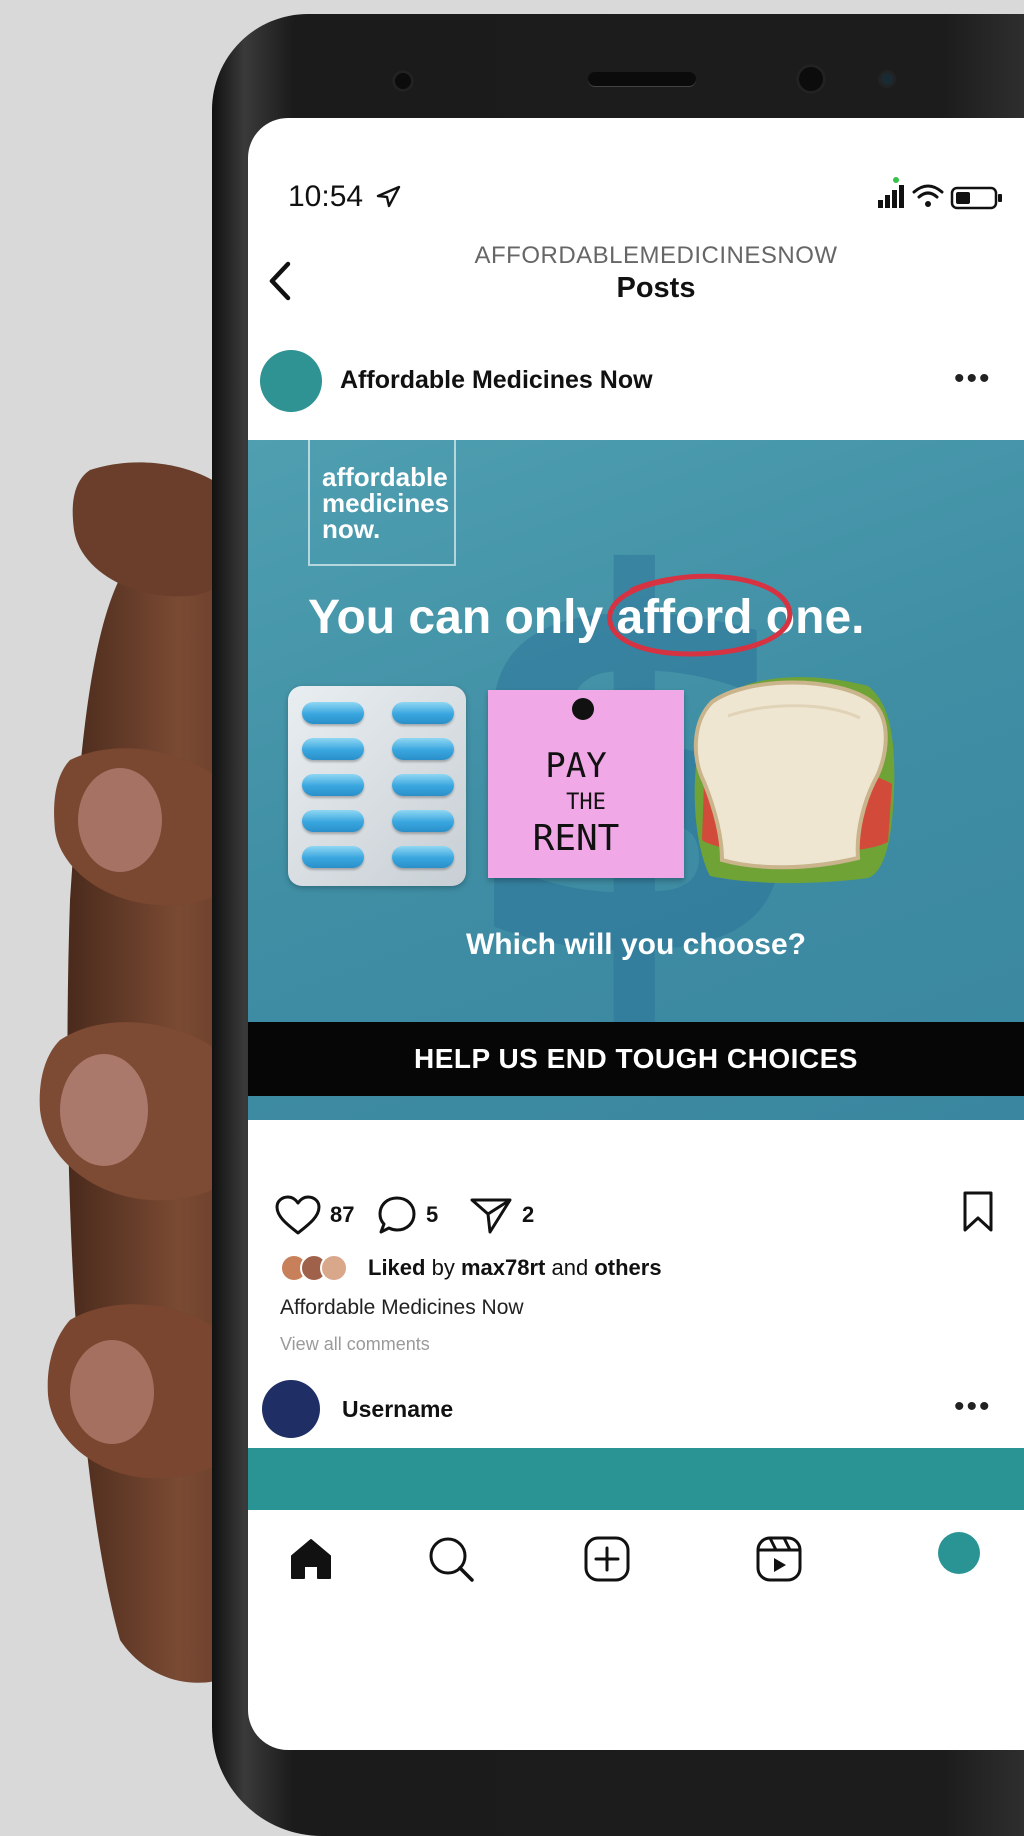 This screenshot has width=1024, height=1836. Describe the element at coordinates (973, 1407) in the screenshot. I see `next-post-more-icon: •••` at that location.